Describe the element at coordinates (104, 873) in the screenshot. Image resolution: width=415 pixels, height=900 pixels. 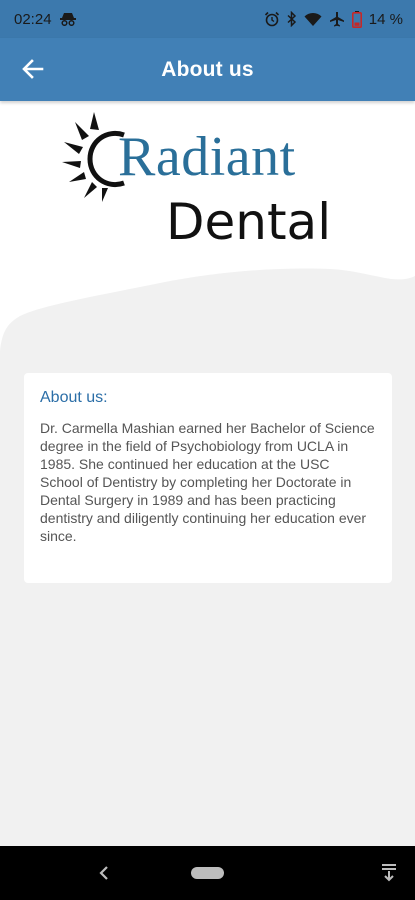
I see `nav-back-icon` at that location.